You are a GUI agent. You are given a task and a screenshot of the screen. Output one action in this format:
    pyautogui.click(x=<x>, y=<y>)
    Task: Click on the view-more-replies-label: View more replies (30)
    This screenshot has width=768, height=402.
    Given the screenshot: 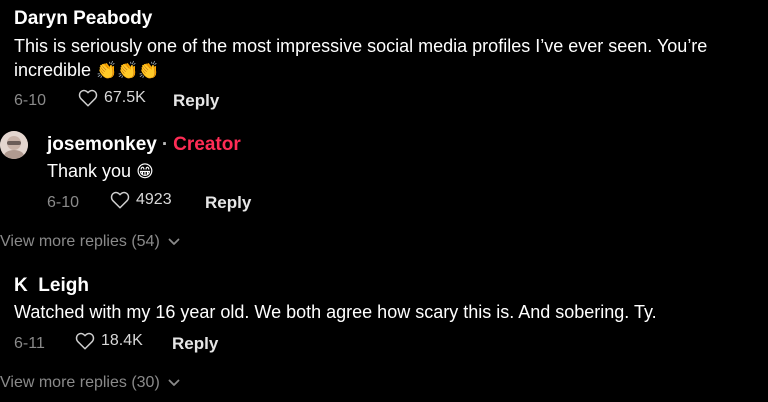 What is the action you would take?
    pyautogui.click(x=80, y=382)
    